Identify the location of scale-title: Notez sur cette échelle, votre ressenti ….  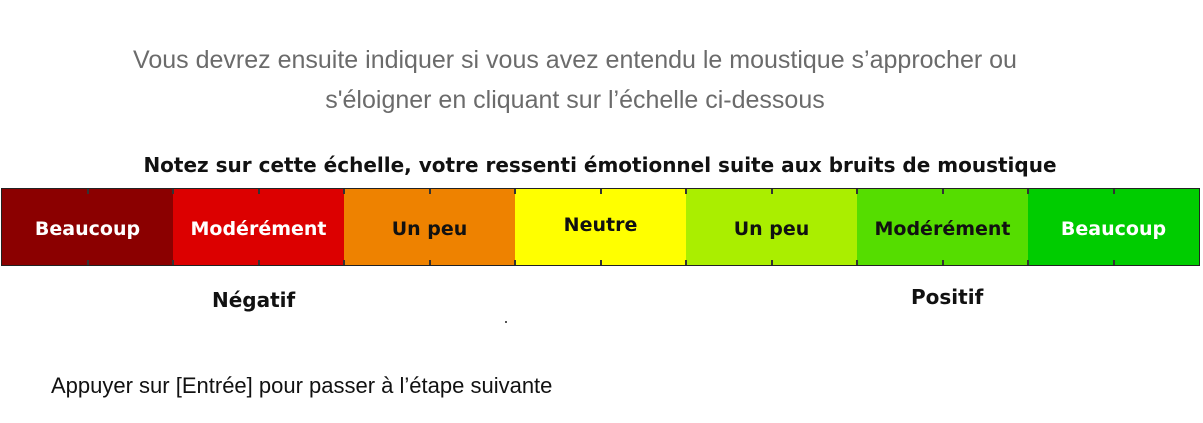
(600, 165).